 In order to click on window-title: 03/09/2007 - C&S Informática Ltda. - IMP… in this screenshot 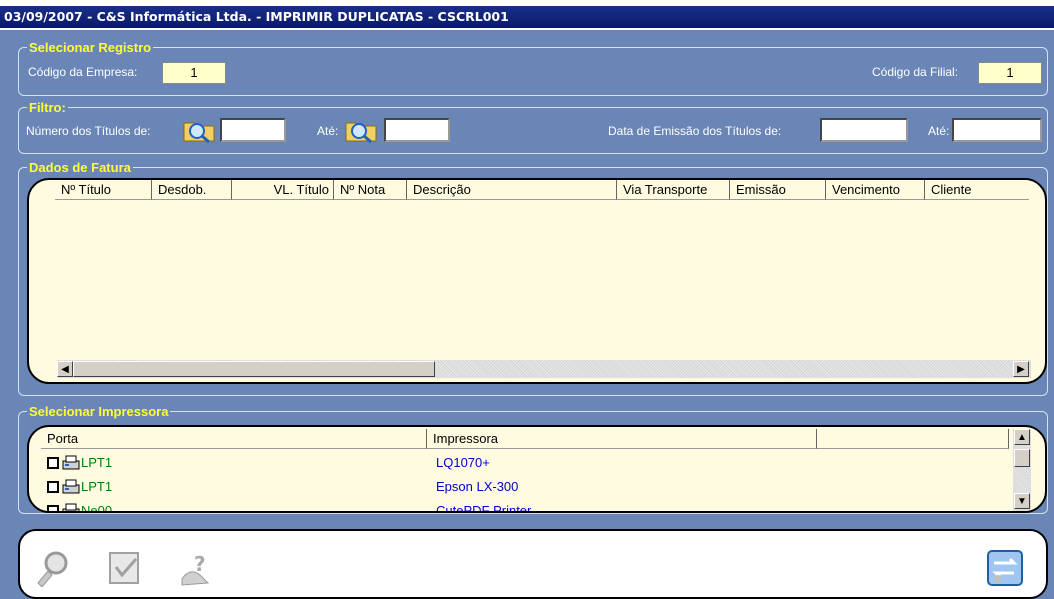, I will do `click(527, 17)`.